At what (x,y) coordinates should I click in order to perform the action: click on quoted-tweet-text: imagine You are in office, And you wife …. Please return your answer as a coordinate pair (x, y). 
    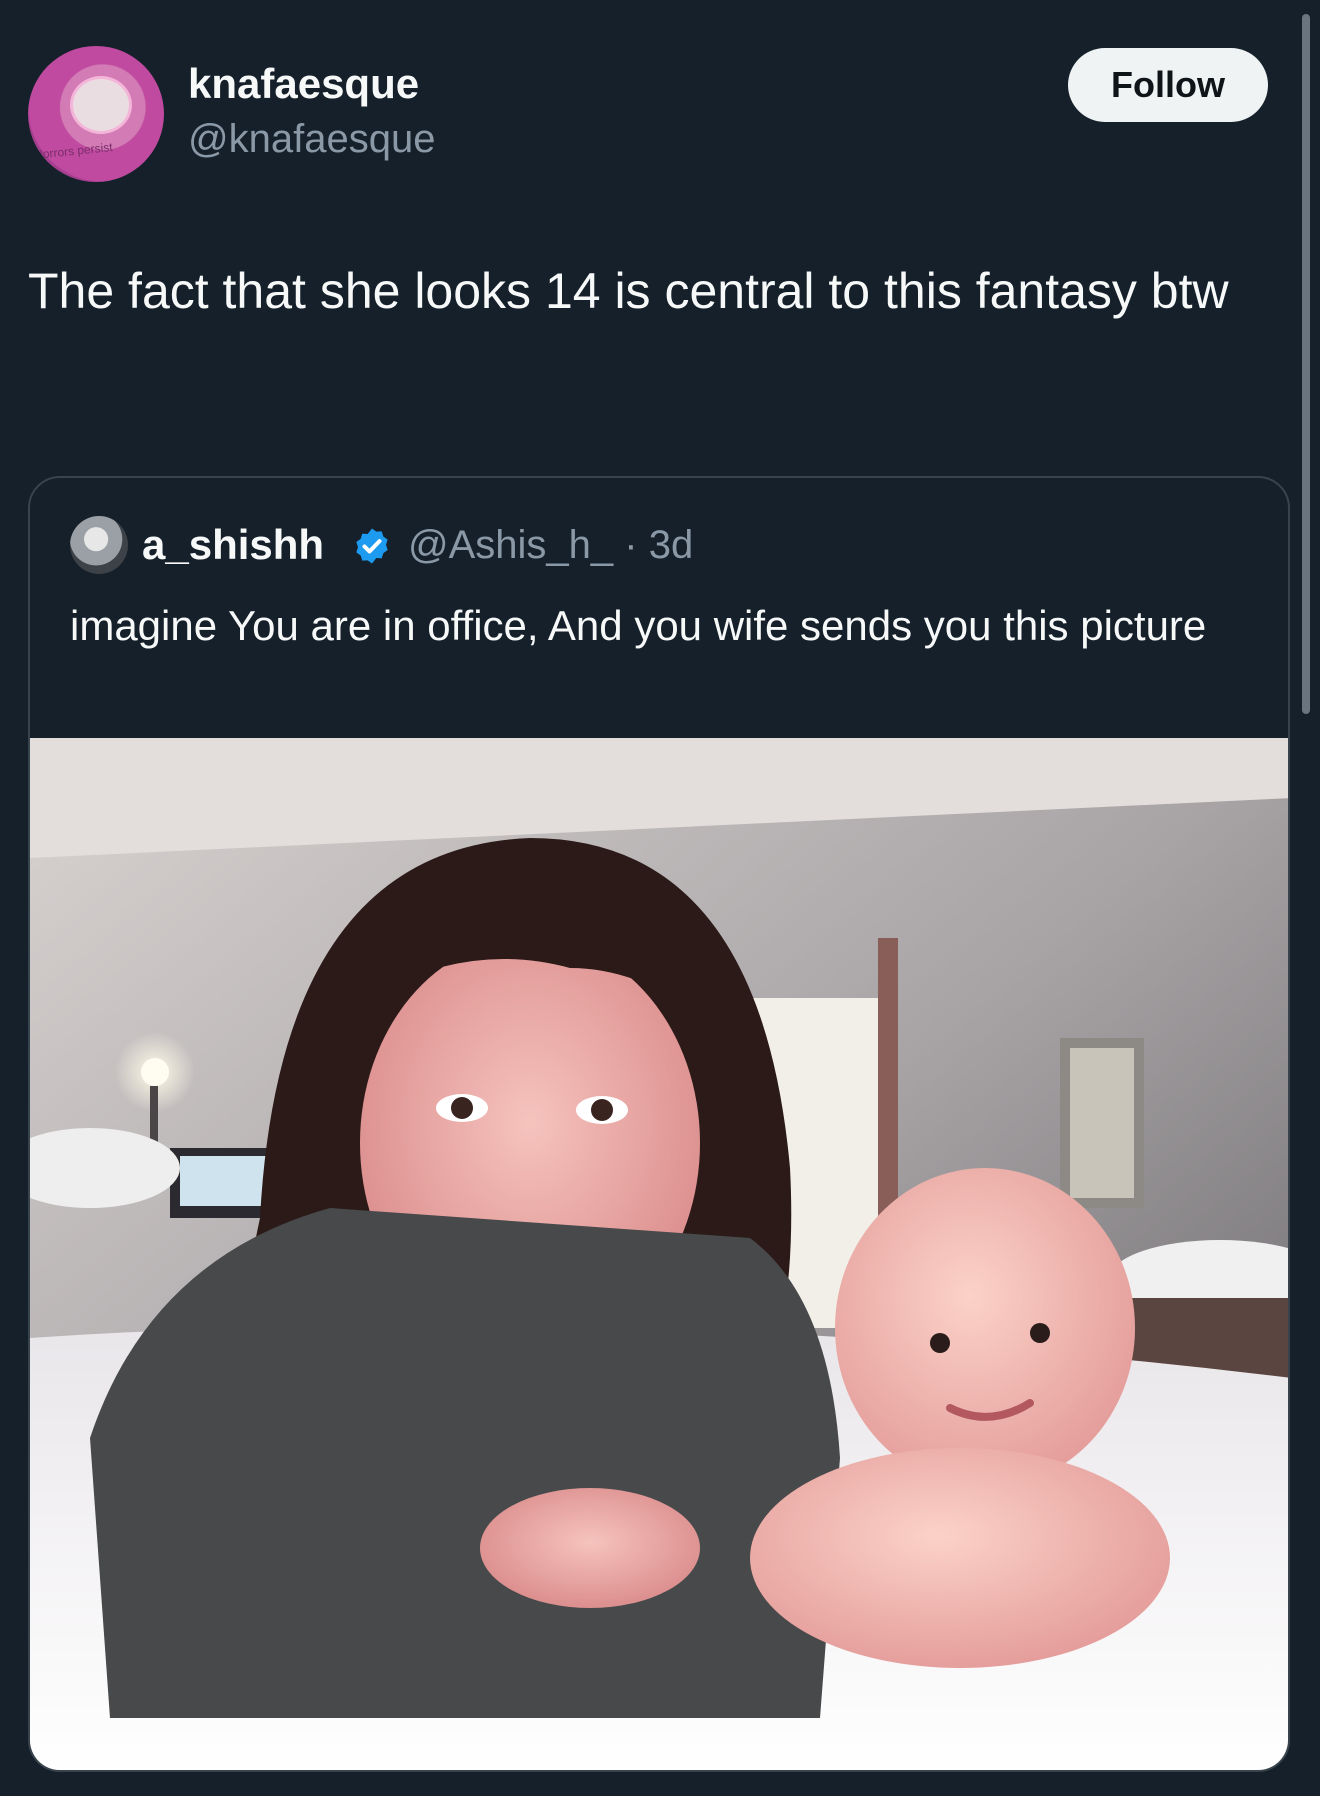
    Looking at the image, I should click on (638, 625).